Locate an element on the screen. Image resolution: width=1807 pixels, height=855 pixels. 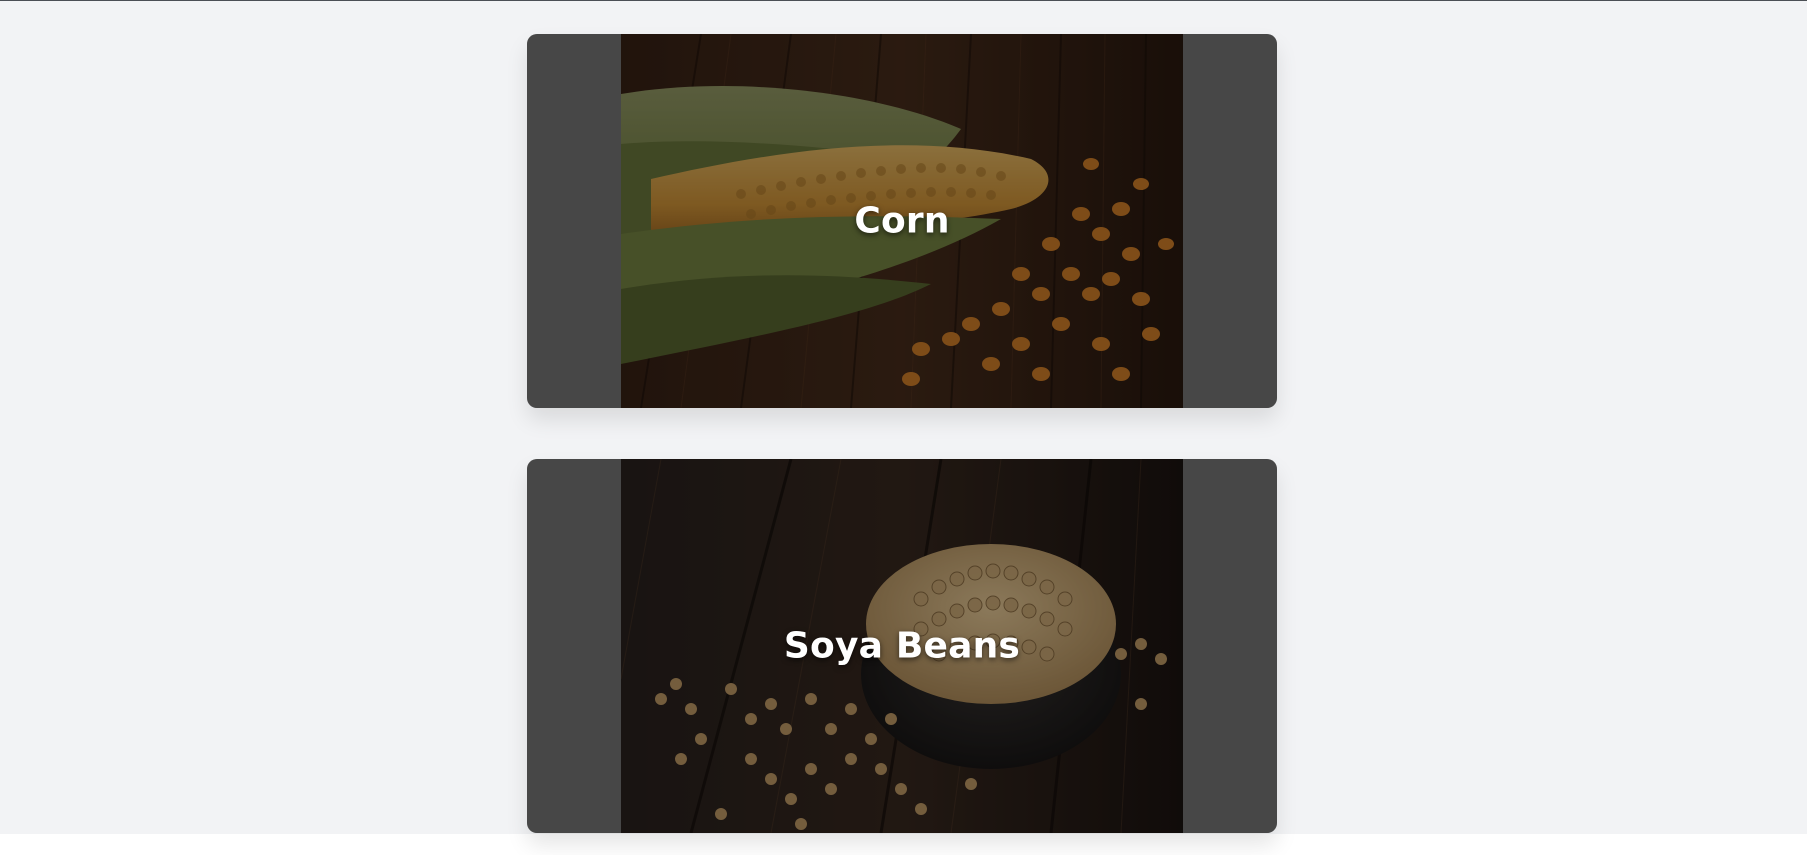
card-title-soya-beans: Soya Beans is located at coordinates (902, 646).